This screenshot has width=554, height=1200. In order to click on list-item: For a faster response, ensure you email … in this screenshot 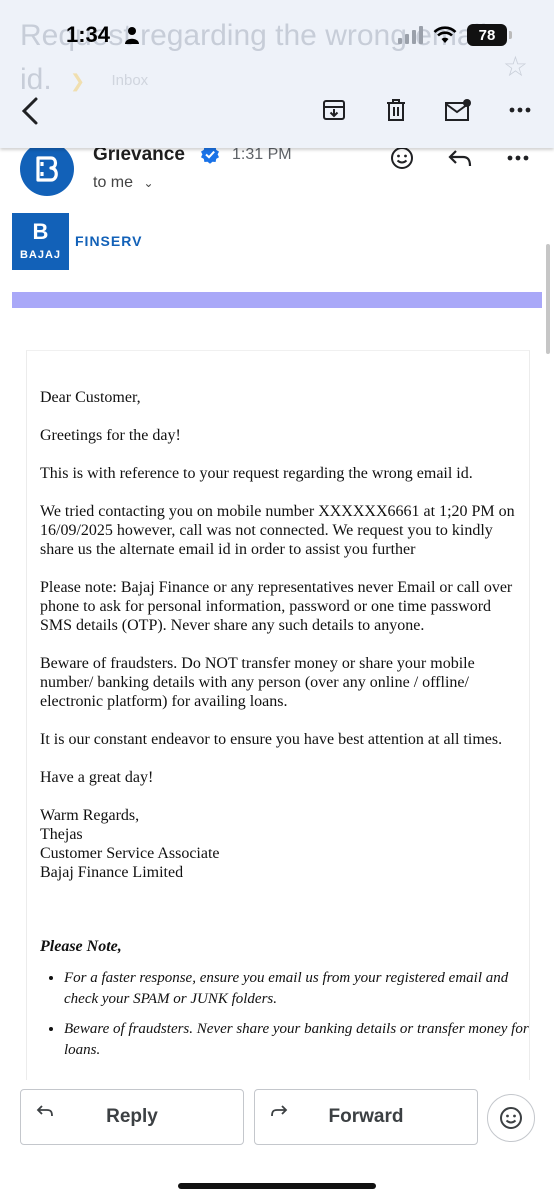, I will do `click(299, 989)`.